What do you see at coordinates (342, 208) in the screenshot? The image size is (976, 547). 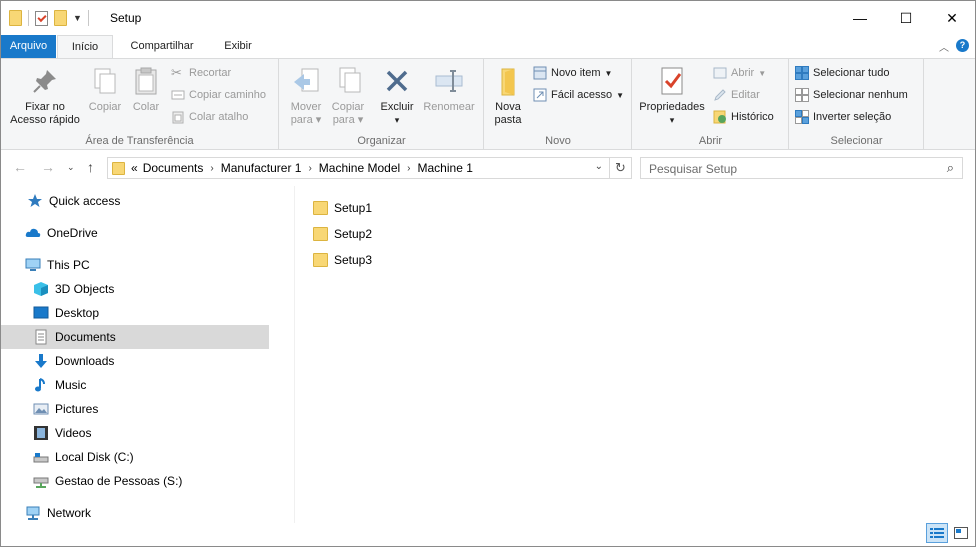 I see `list-item-folder: Setup1` at bounding box center [342, 208].